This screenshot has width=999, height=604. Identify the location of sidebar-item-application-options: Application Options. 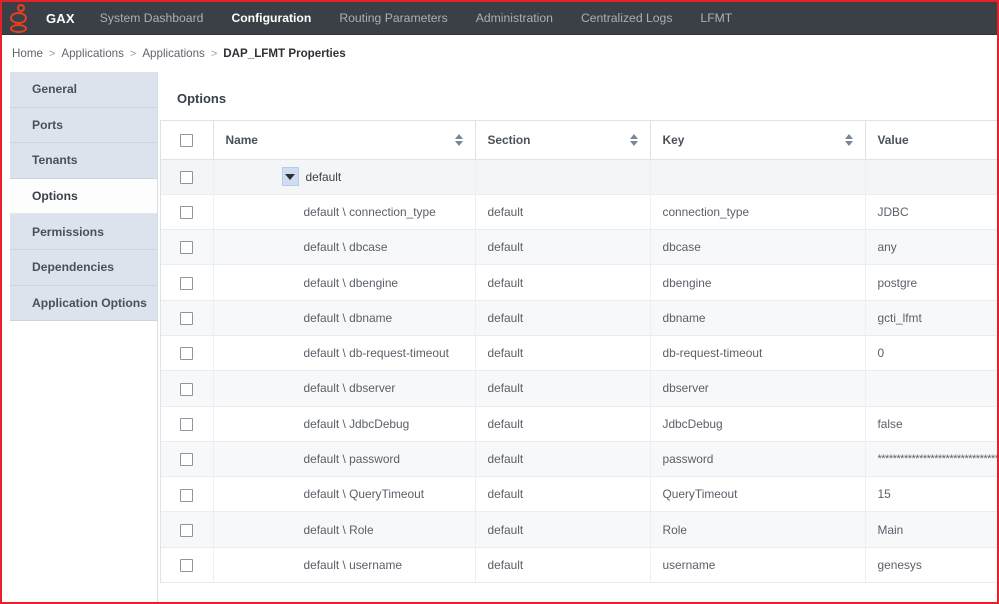
(83, 303).